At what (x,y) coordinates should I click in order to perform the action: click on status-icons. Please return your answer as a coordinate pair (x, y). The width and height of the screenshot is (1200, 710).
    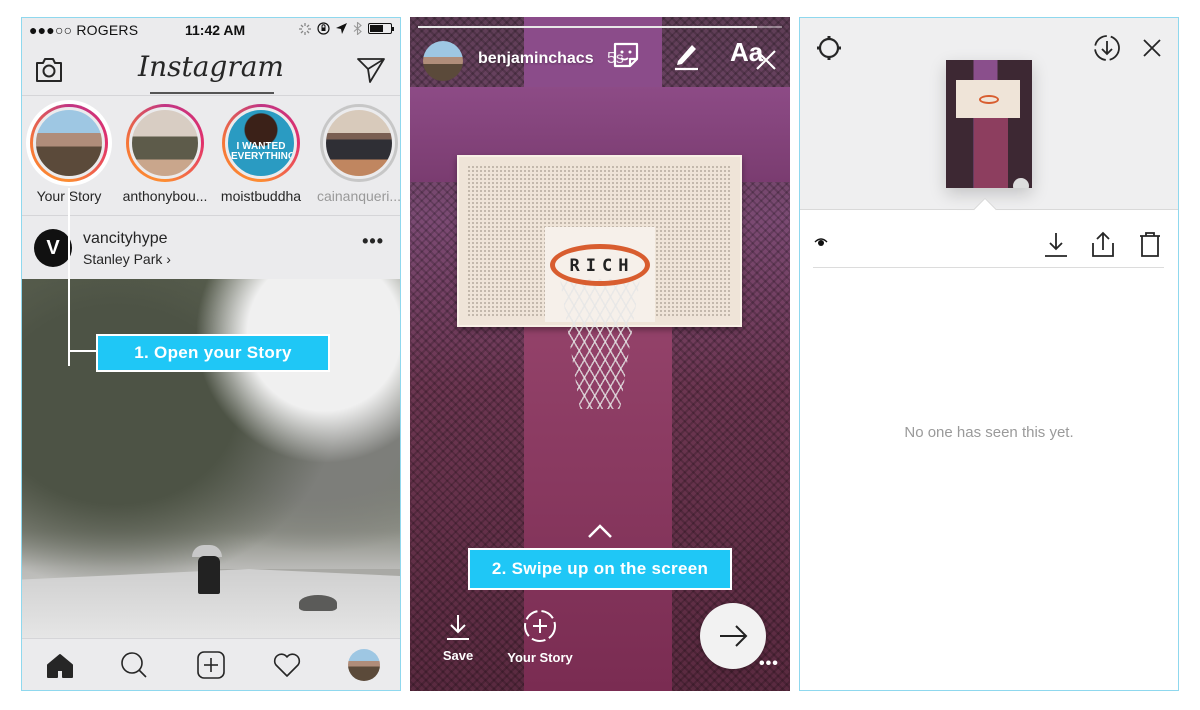
    Looking at the image, I should click on (346, 28).